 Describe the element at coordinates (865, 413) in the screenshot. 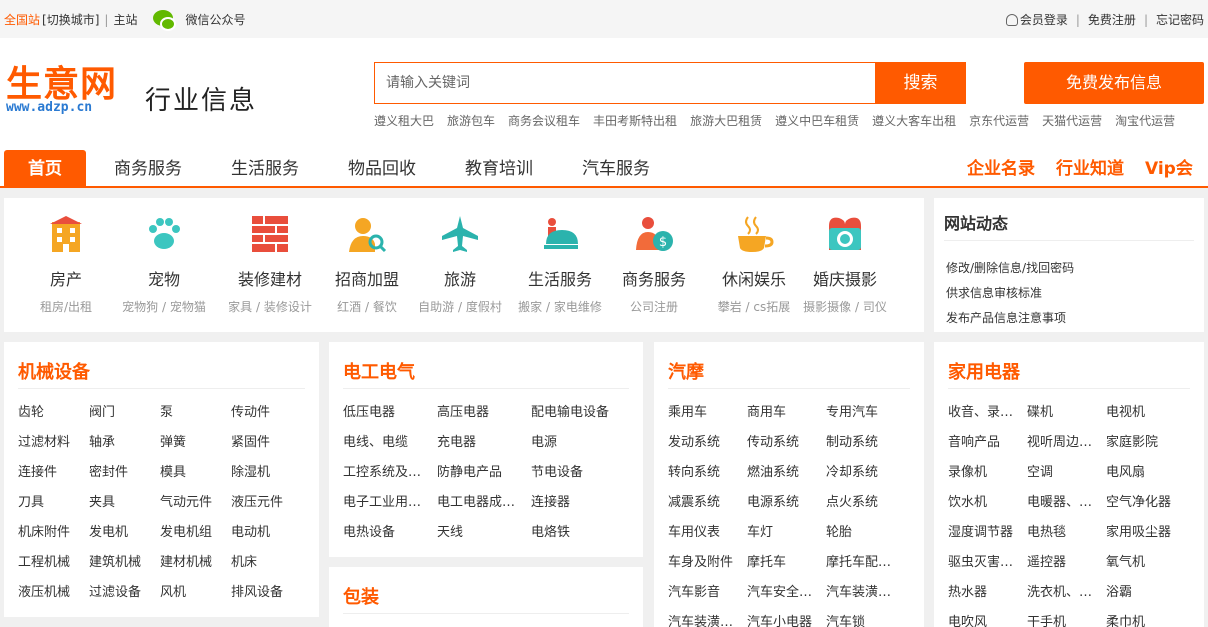

I see `section-link: 专用汽车` at that location.